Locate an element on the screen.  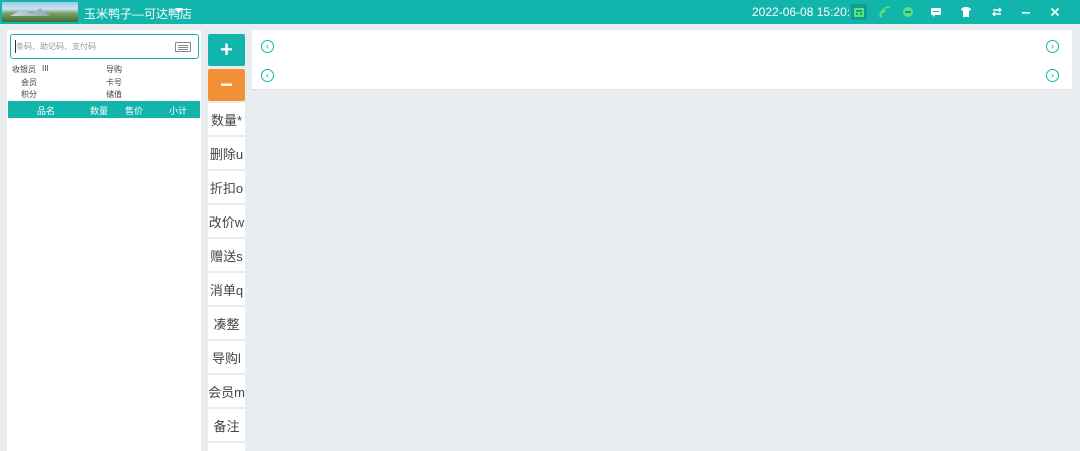
delete-button: 删除u is located at coordinates (226, 153).